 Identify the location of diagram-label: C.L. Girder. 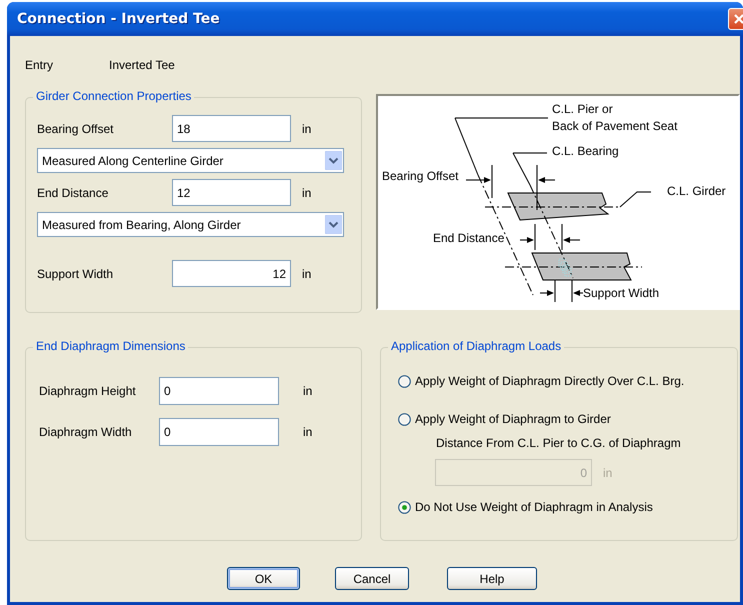
(696, 191).